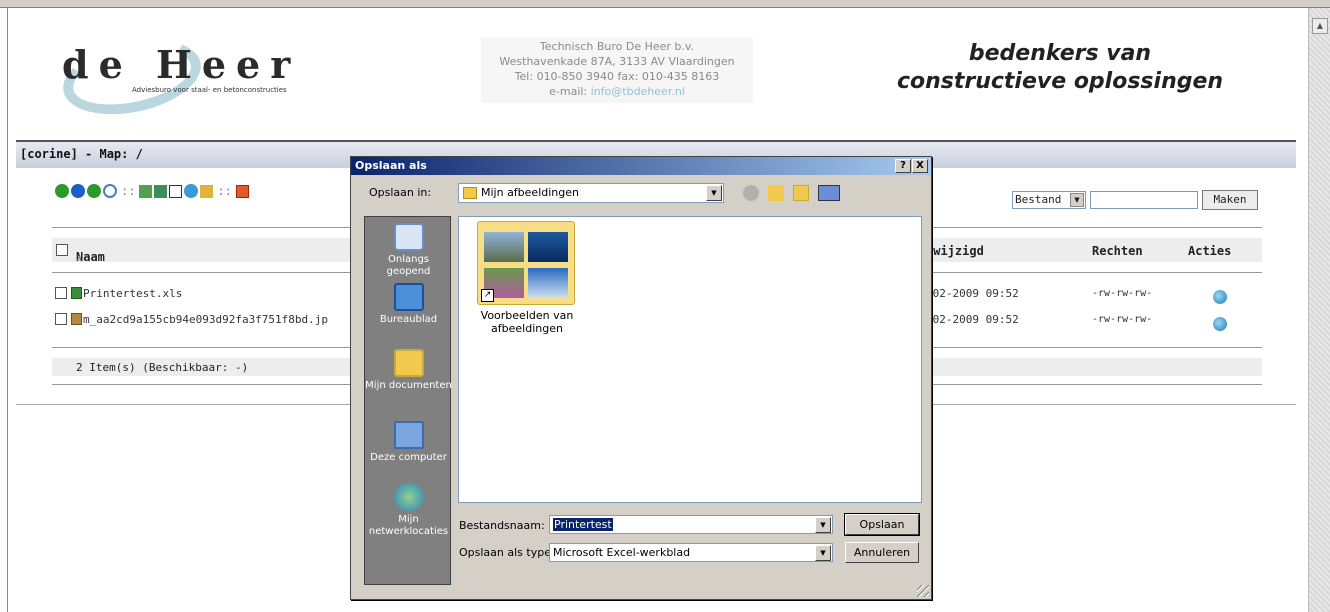  I want to click on page-scrollbar: ▲, so click(1319, 310).